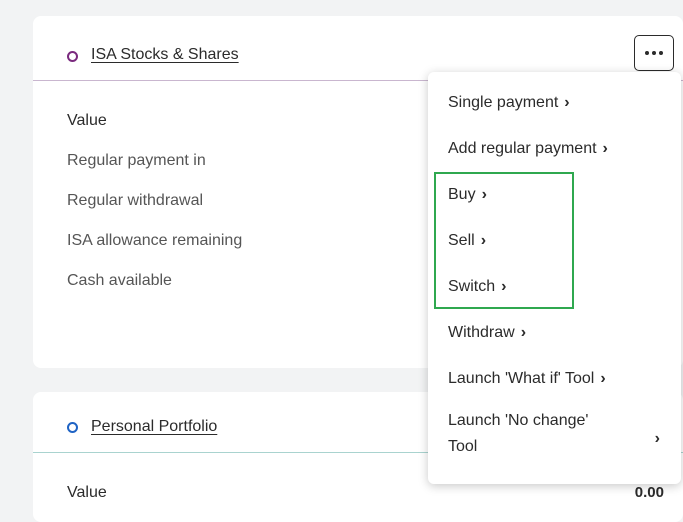  I want to click on row-cash-available-label: Cash available, so click(119, 280).